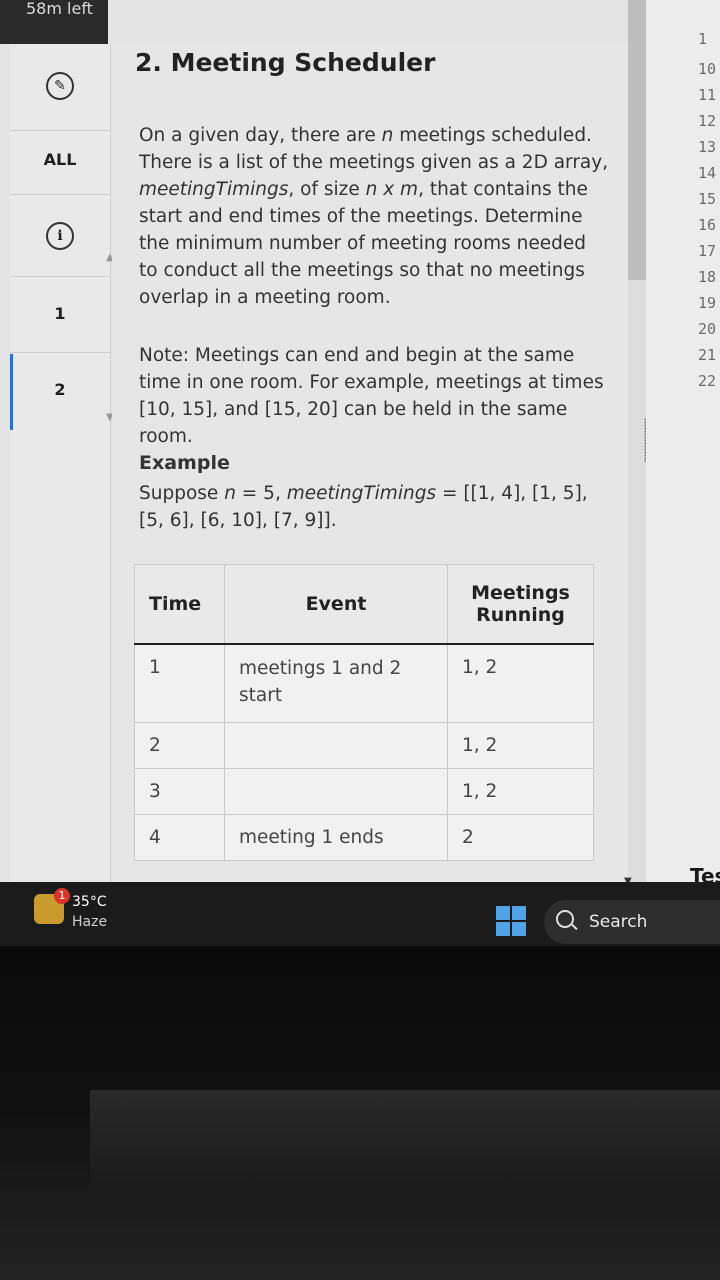  Describe the element at coordinates (707, 121) in the screenshot. I see `line-number: 12` at that location.